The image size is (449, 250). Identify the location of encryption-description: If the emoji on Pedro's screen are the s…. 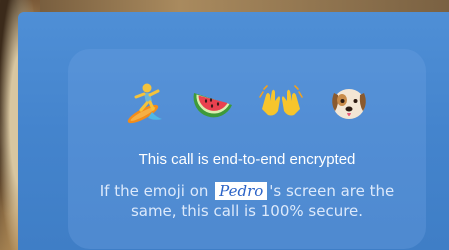
(247, 201).